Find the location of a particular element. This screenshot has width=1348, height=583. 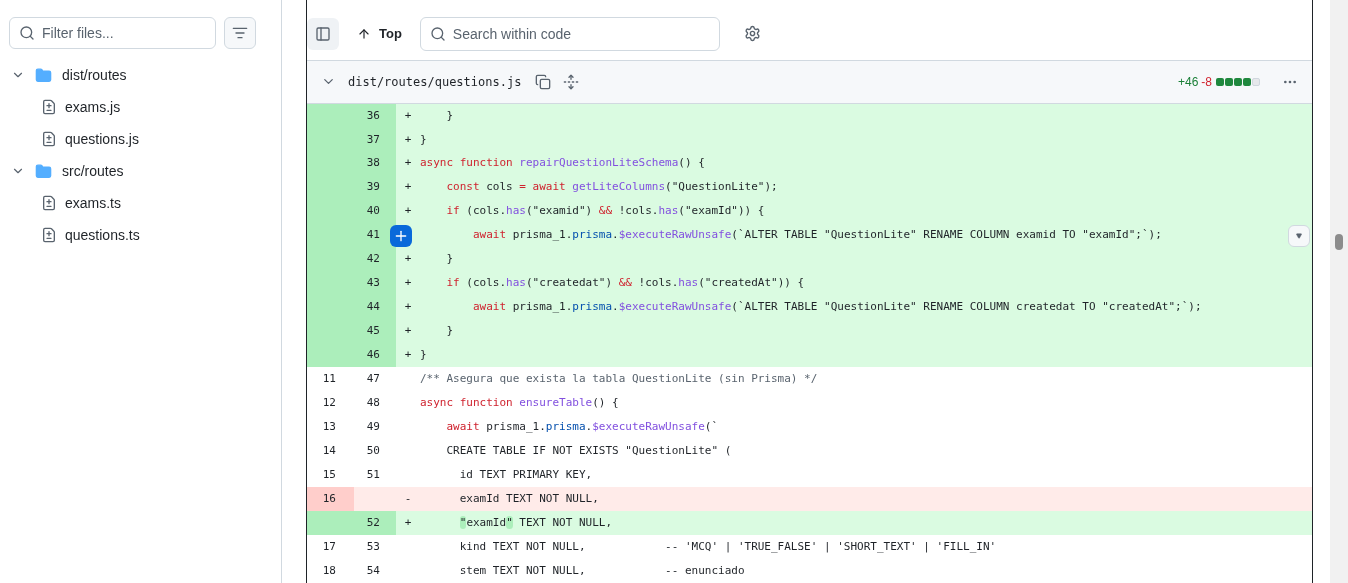

file-item: questions.ts is located at coordinates (132, 235).